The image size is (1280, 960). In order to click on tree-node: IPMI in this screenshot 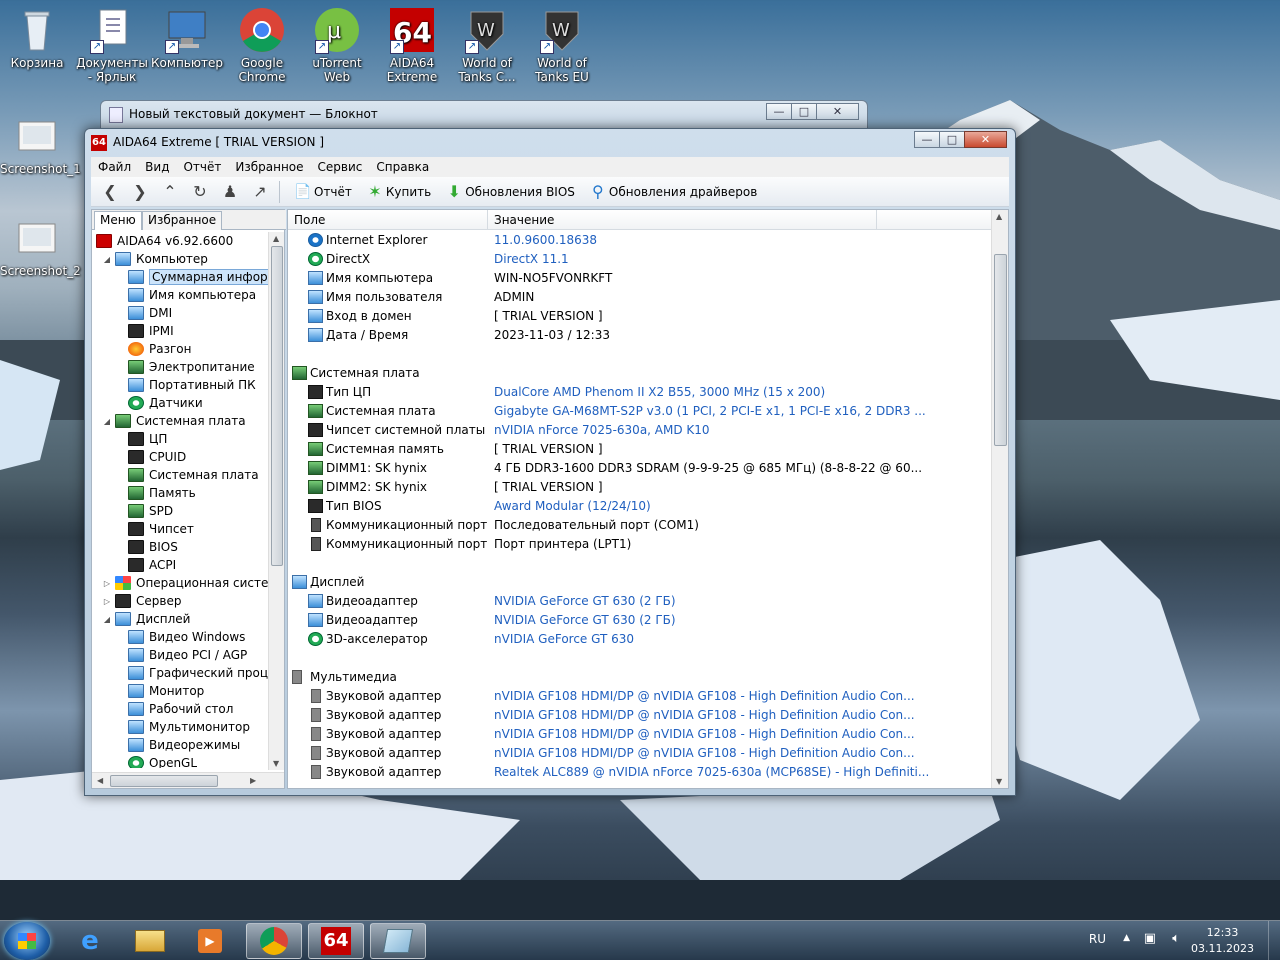, I will do `click(151, 331)`.